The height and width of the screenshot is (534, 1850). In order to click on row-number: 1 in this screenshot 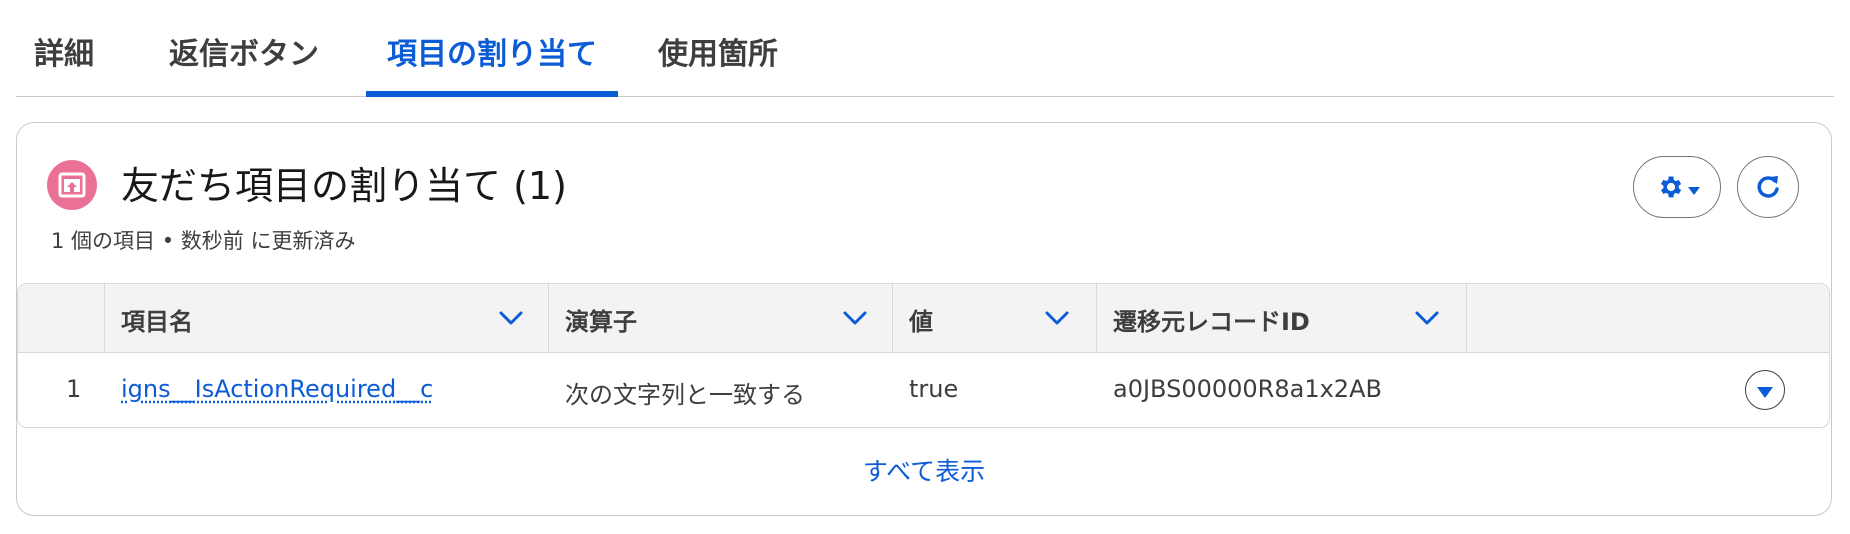, I will do `click(74, 389)`.